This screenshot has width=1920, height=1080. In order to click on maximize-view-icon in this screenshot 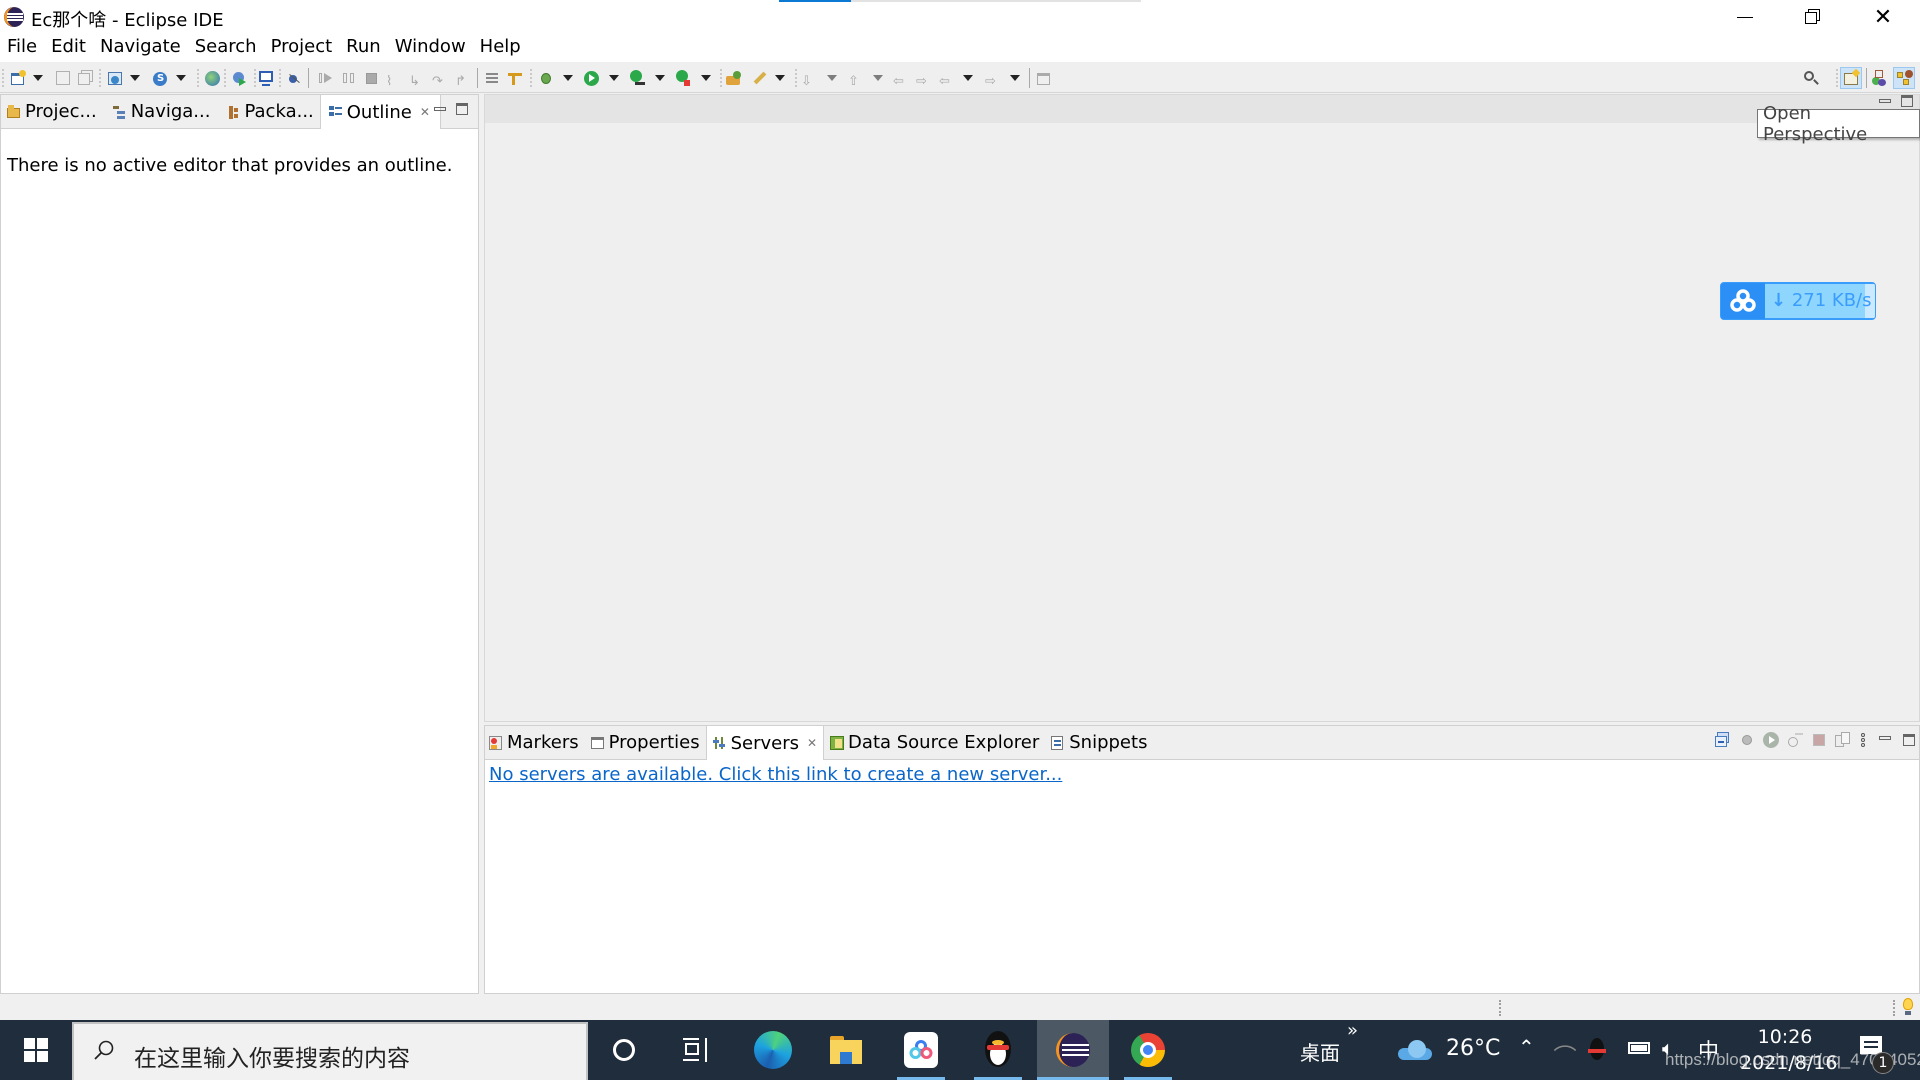, I will do `click(1909, 740)`.